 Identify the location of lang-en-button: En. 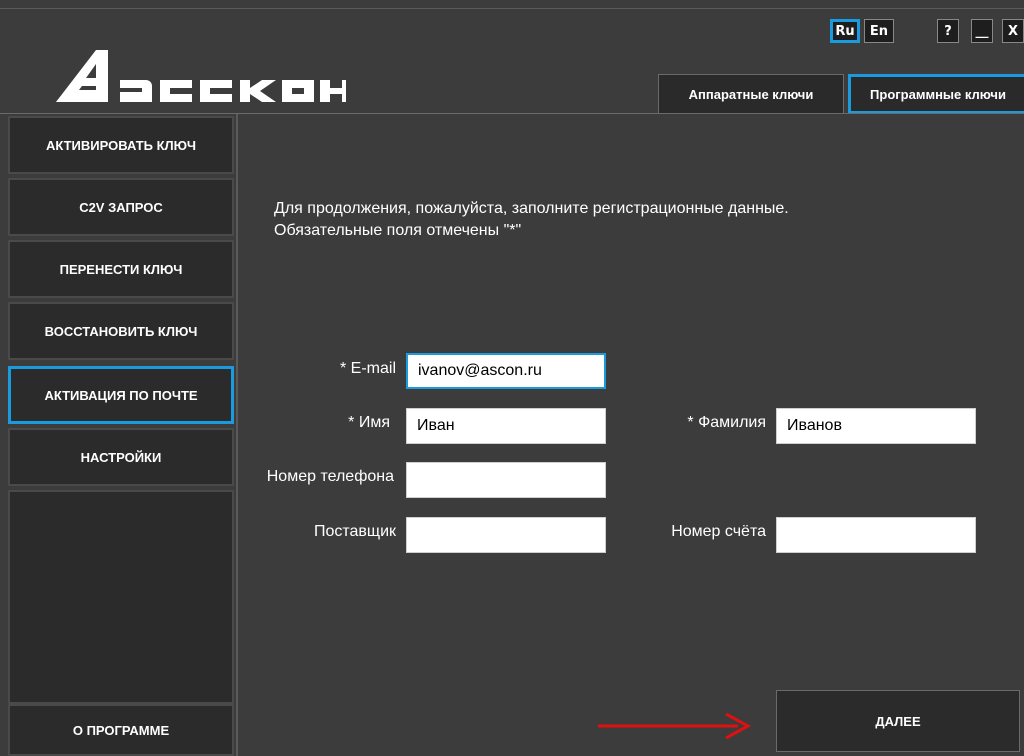
(879, 31).